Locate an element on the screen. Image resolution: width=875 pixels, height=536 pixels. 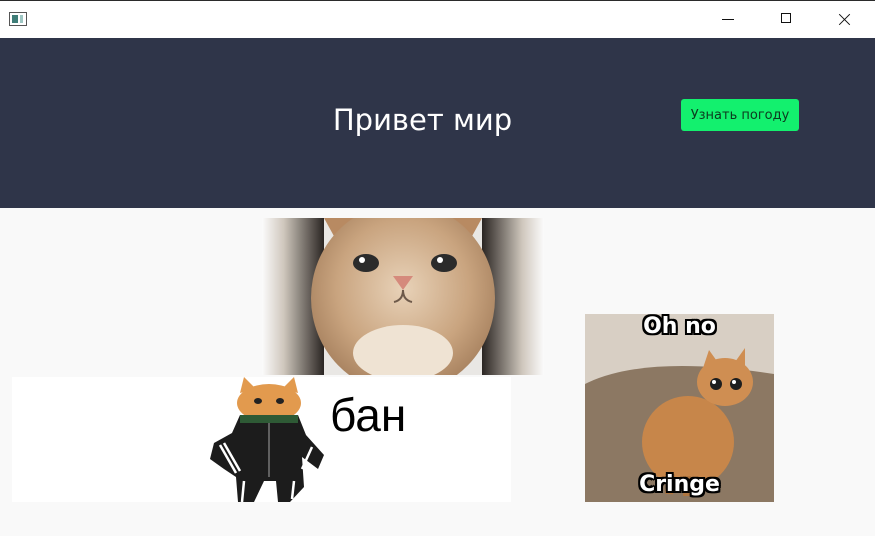
ban-meme-text: бан is located at coordinates (368, 415).